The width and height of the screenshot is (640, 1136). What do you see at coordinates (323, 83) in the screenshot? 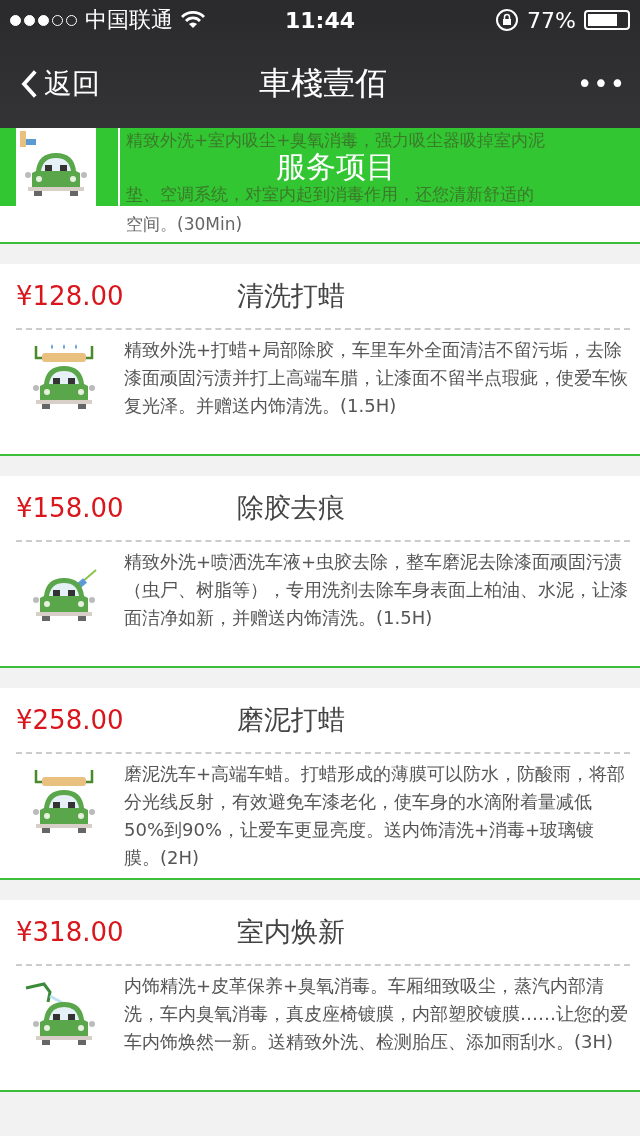
I see `page-title: 車棧壹佰` at bounding box center [323, 83].